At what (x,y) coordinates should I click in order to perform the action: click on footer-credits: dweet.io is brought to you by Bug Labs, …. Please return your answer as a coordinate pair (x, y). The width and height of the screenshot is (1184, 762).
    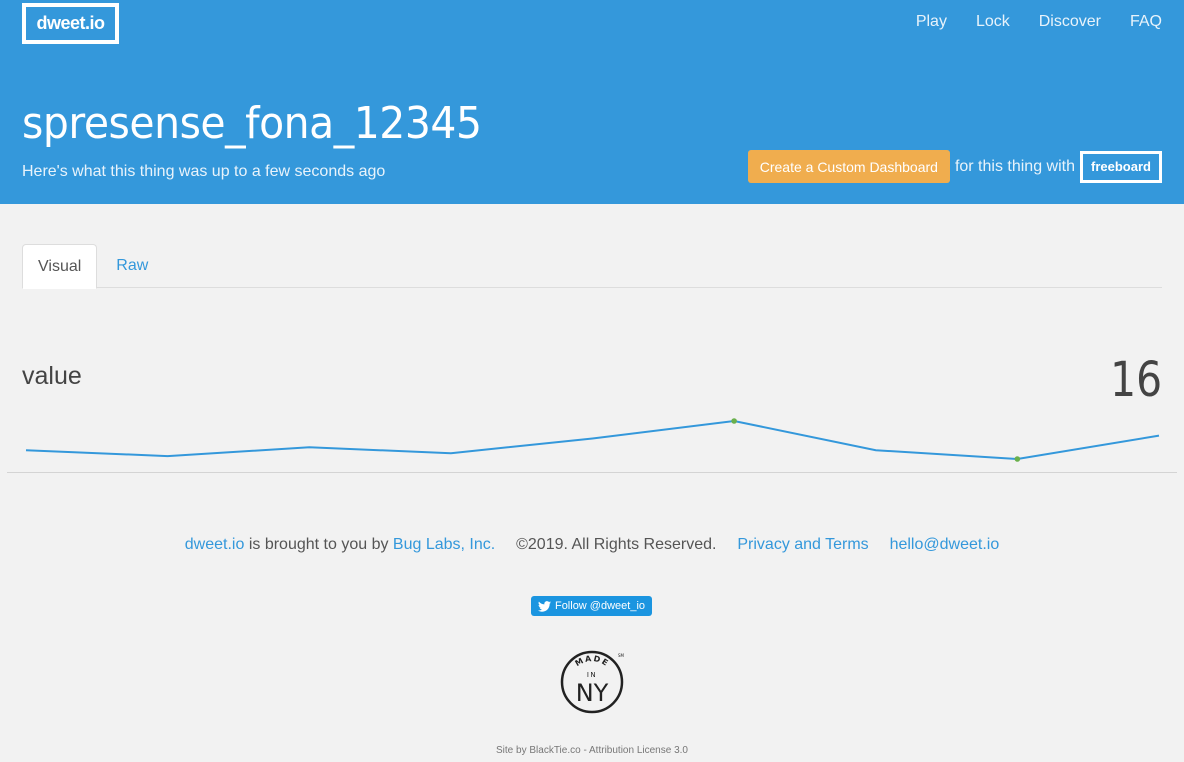
    Looking at the image, I should click on (592, 545).